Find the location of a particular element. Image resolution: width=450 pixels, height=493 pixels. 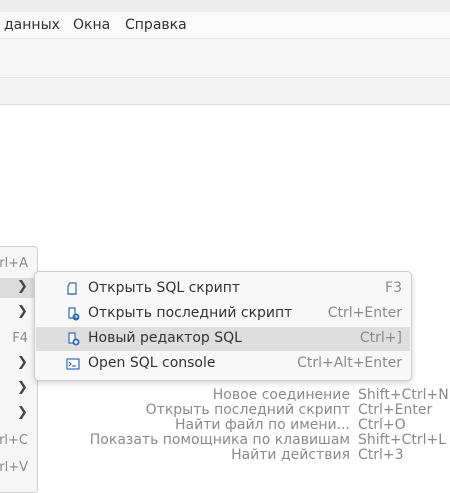

parent-menu-item-sql-editor: ❯ is located at coordinates (18, 288).